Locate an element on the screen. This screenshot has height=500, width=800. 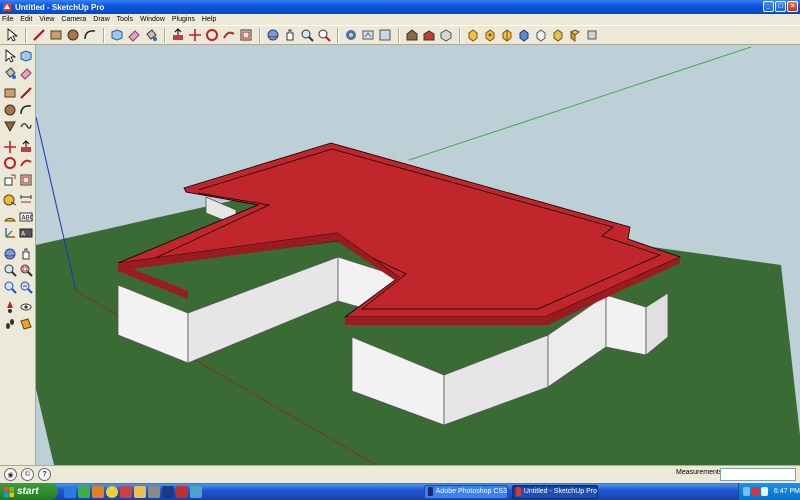
minimize-button: _ is located at coordinates (768, 6).